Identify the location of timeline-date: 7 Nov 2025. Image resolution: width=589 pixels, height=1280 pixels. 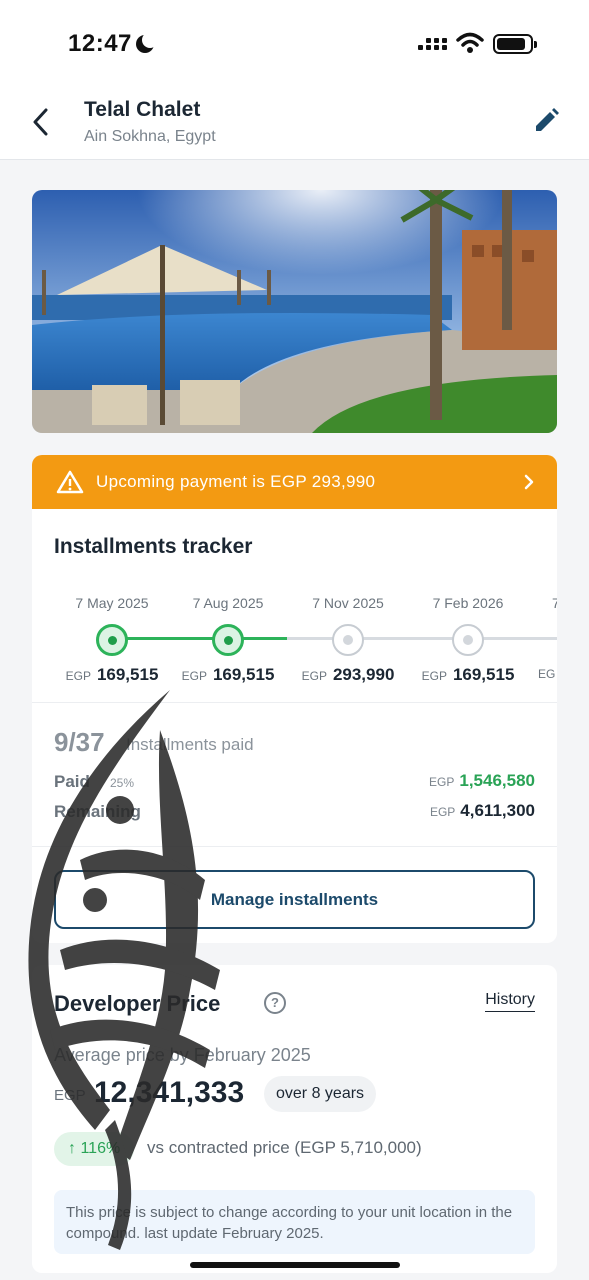
(348, 603).